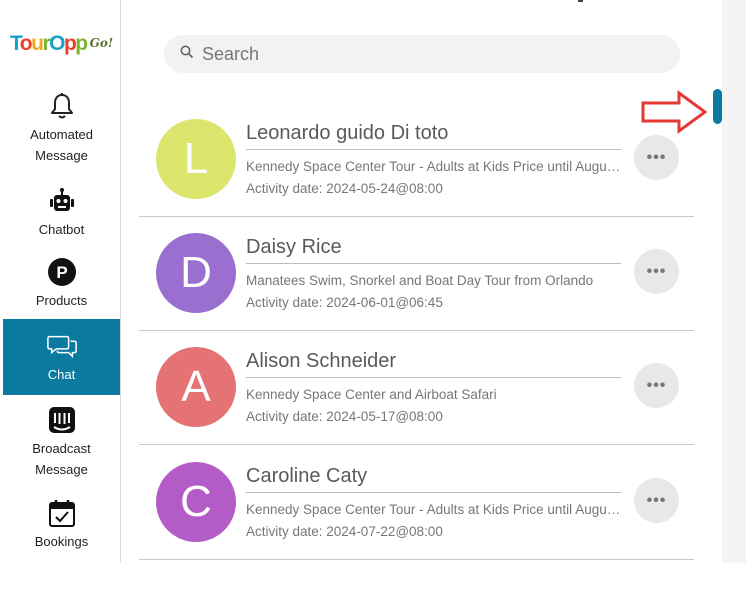 This screenshot has width=746, height=598. I want to click on touropp-logo: TourOpp Go!, so click(61, 46).